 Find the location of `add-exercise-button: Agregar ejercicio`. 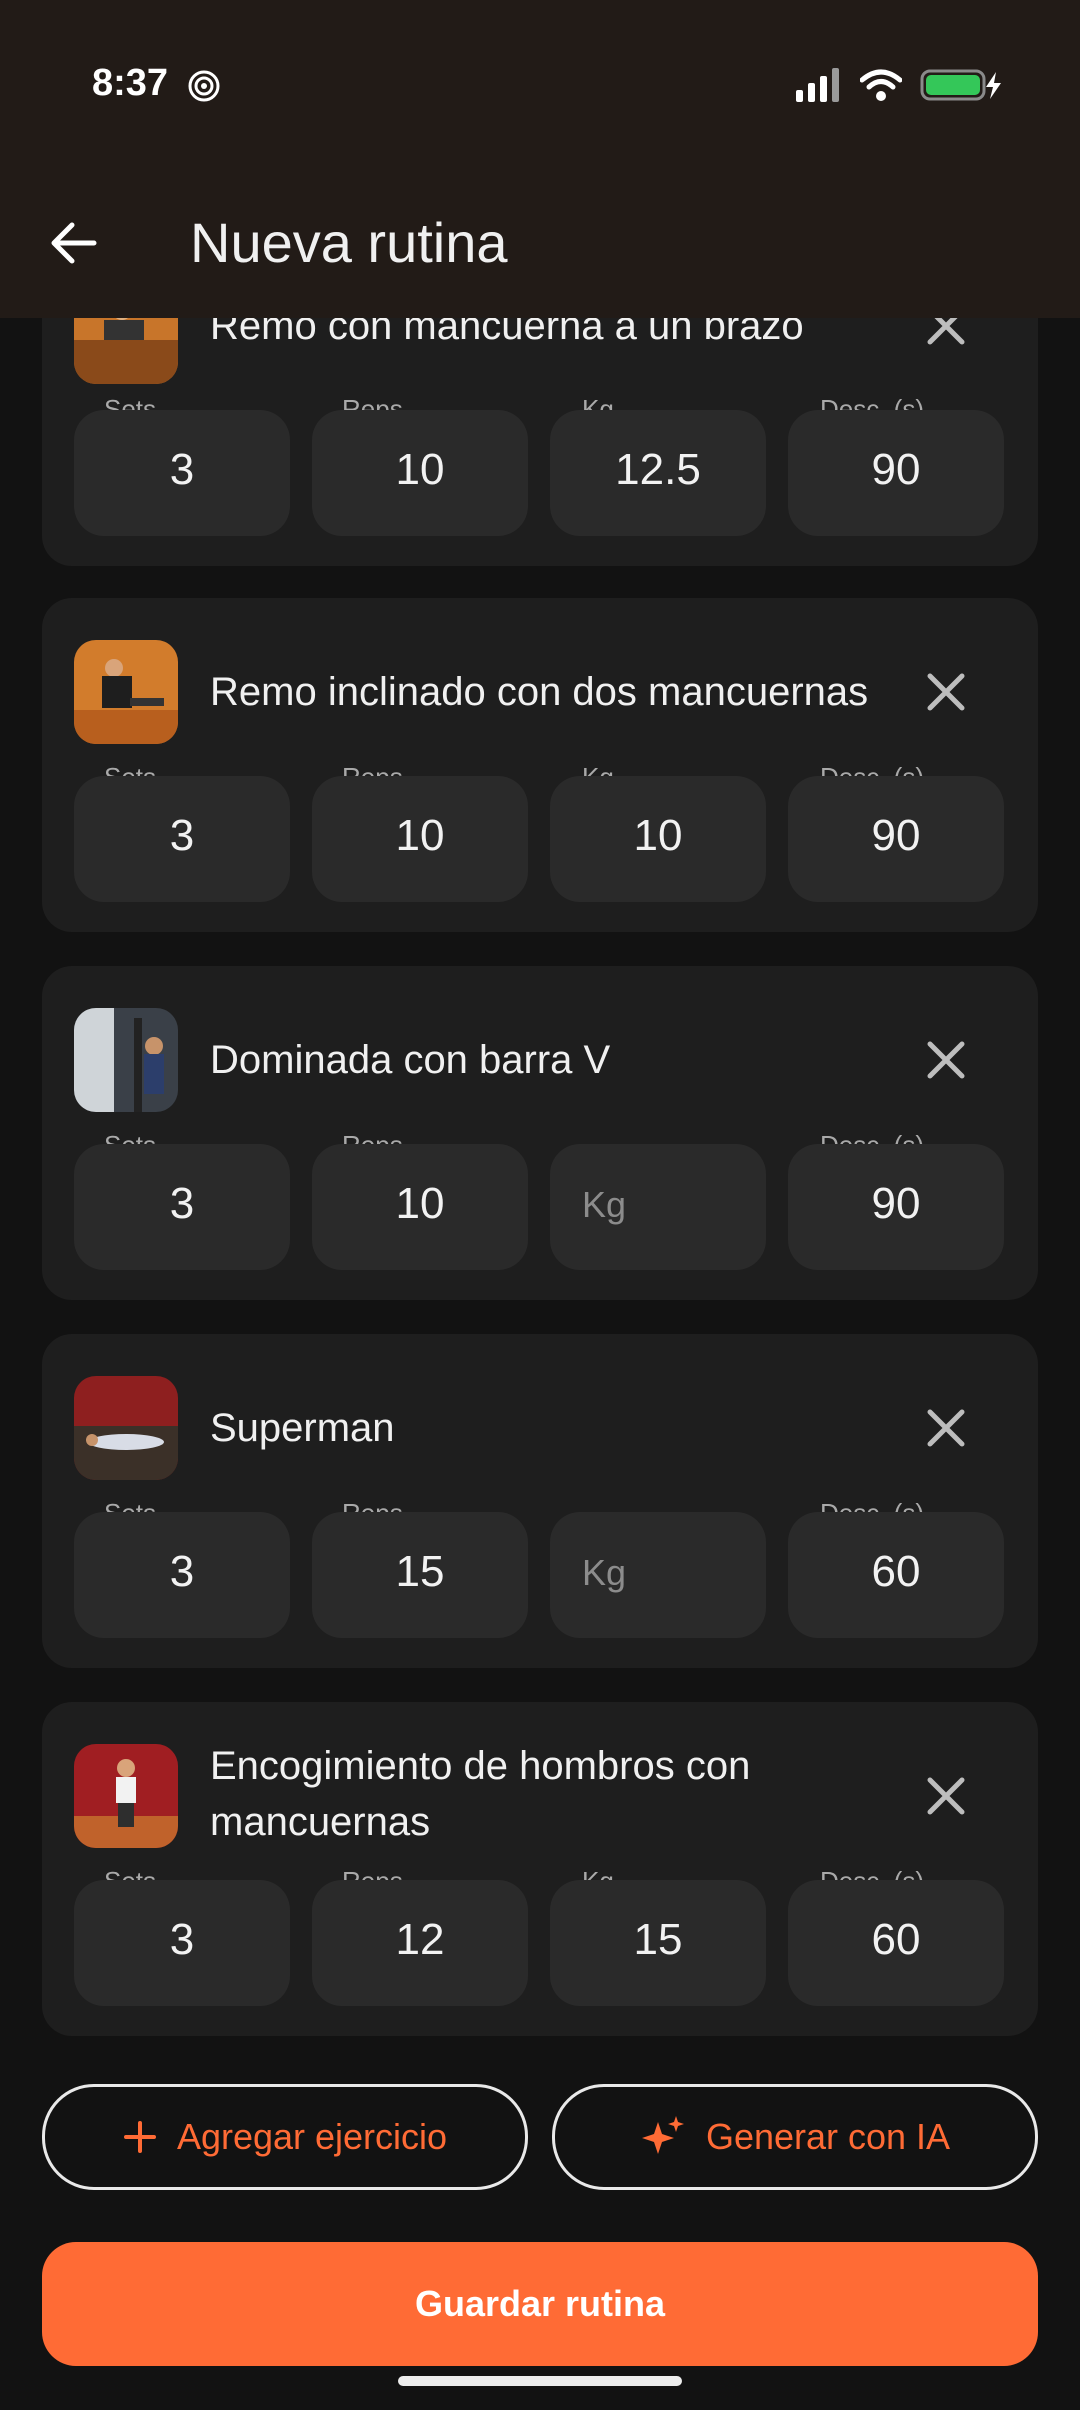

add-exercise-button: Agregar ejercicio is located at coordinates (285, 2137).